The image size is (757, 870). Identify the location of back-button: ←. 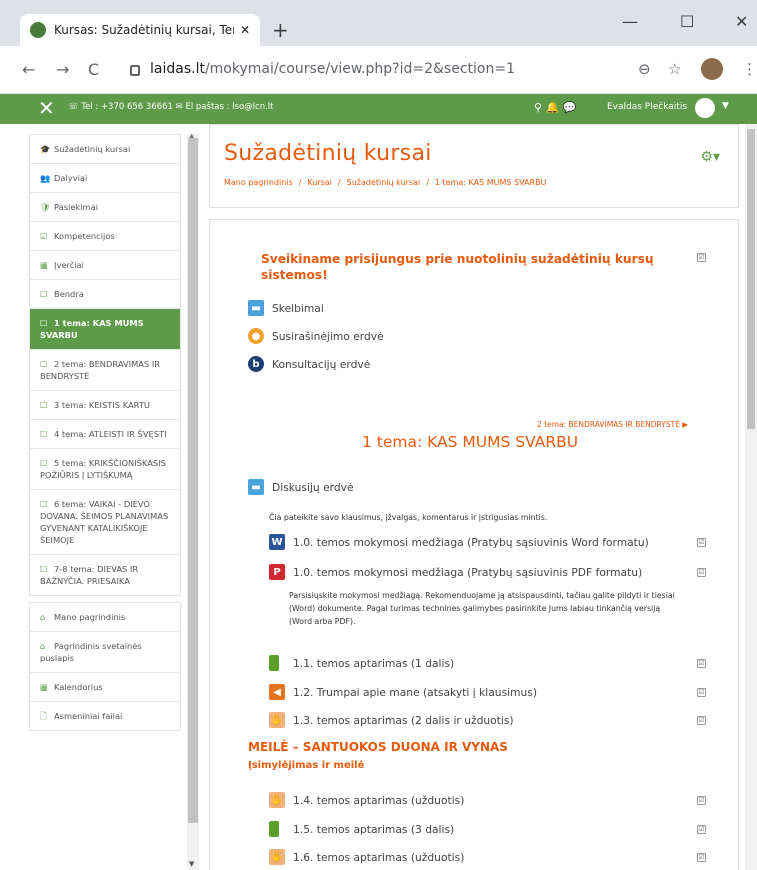
(28, 69).